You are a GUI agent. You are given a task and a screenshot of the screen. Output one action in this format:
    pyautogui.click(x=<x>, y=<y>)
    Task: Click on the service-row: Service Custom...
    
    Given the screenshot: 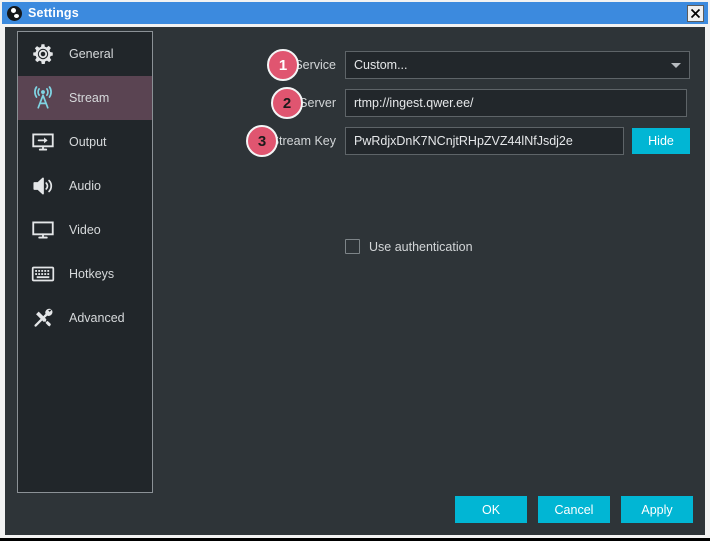 What is the action you would take?
    pyautogui.click(x=425, y=65)
    